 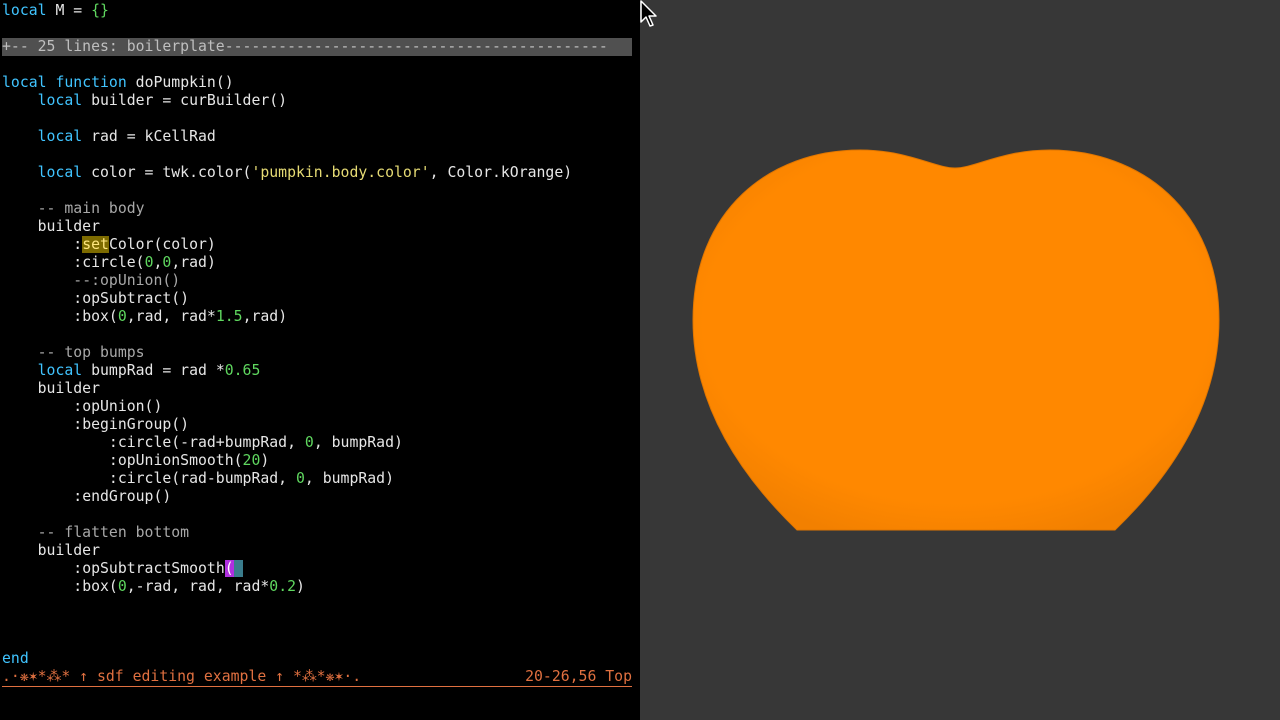 What do you see at coordinates (122, 569) in the screenshot?
I see `code-line: :opSubtractSmooth(` at bounding box center [122, 569].